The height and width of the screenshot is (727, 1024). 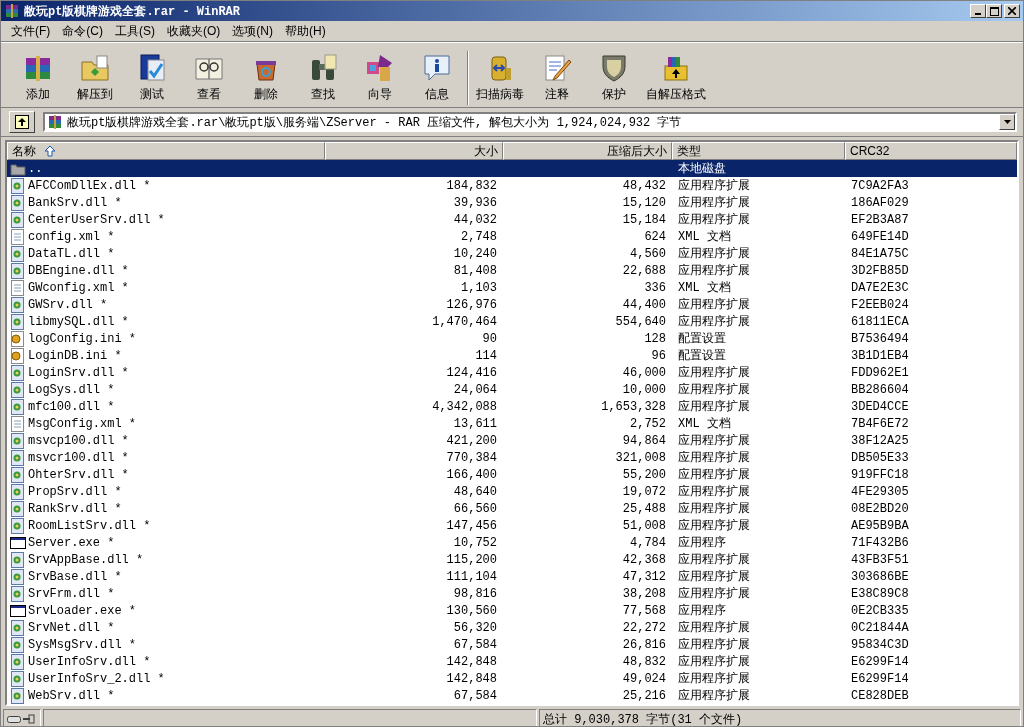 I want to click on file-row: BankSrv.dll * 39,936 15,120 应用程序扩展 186AF029, so click(x=512, y=202).